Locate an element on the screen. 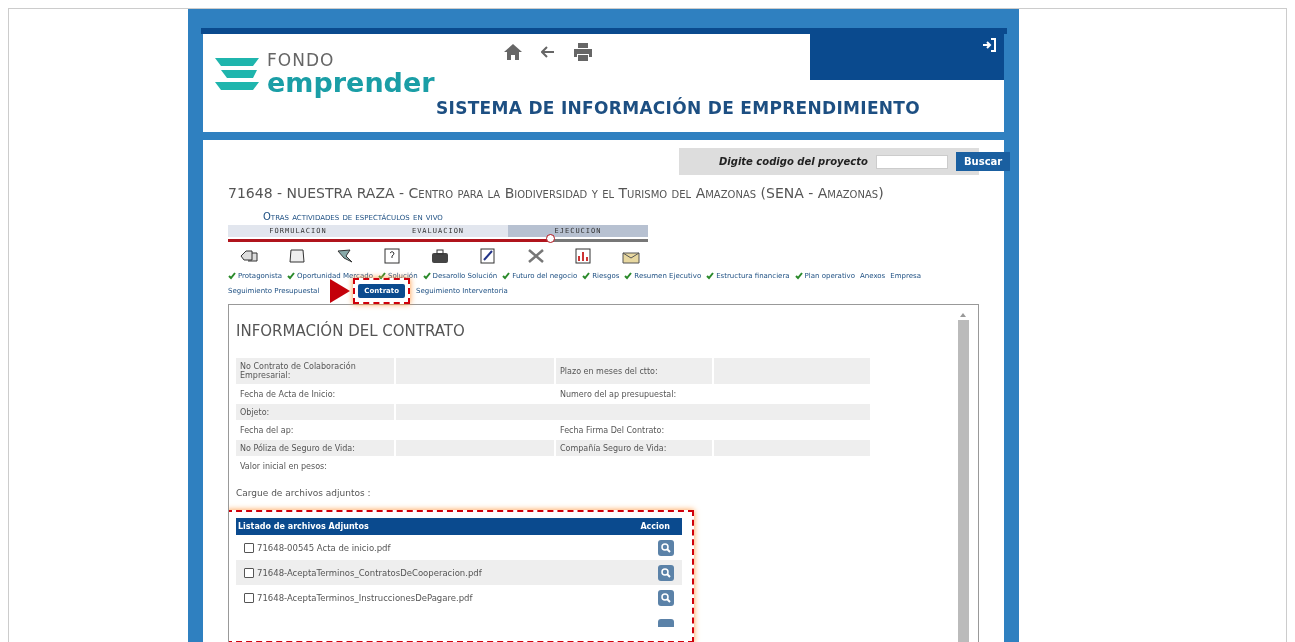 The image size is (1295, 642). logo-text: FONDO is located at coordinates (301, 60).